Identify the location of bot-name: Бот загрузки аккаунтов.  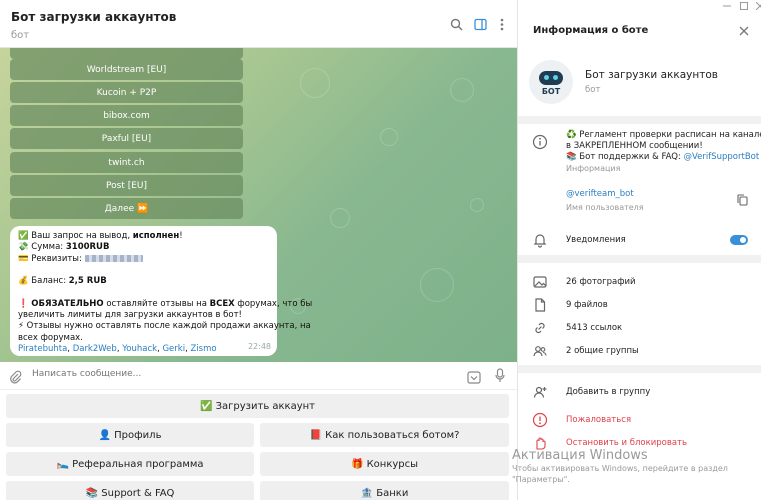
(651, 75).